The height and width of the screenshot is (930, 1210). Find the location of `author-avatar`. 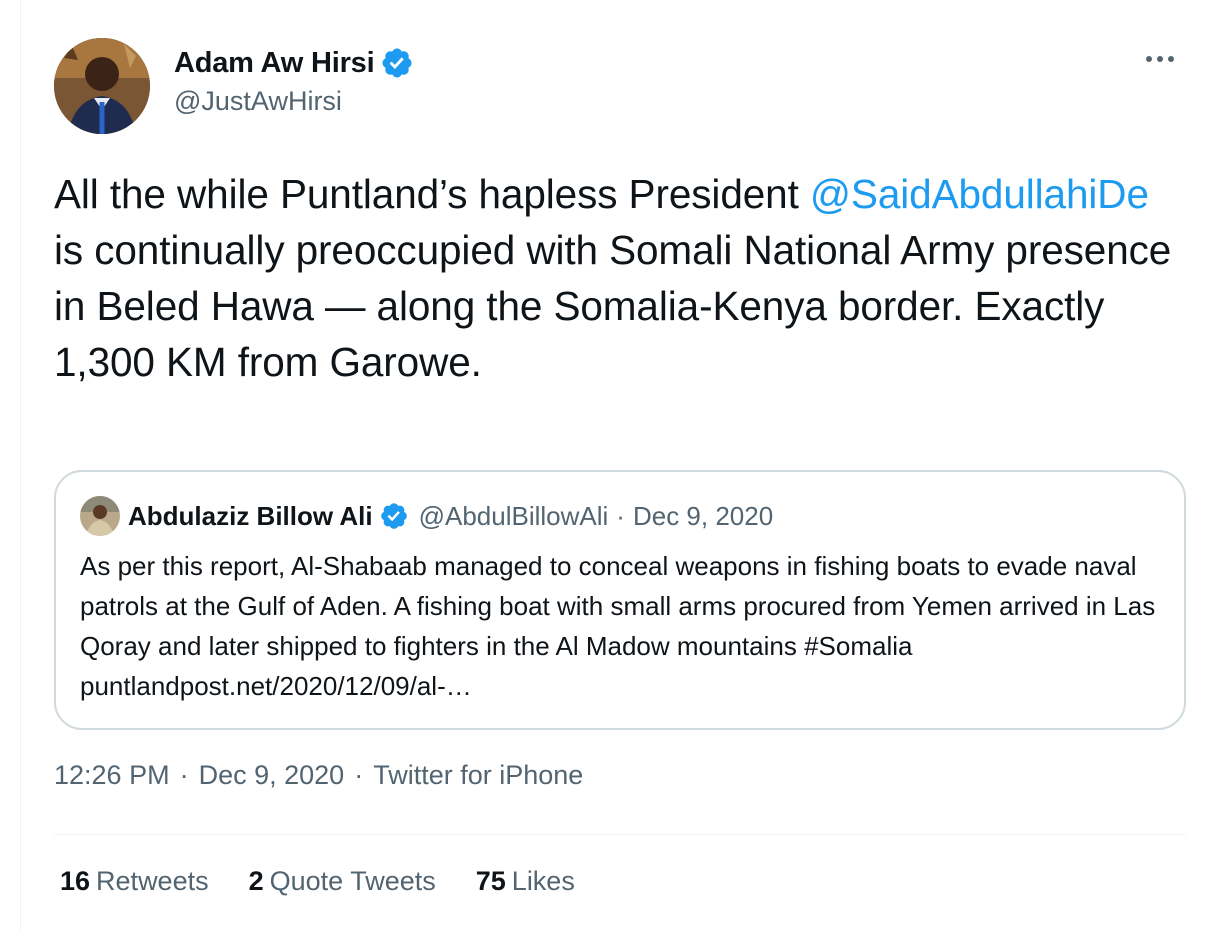

author-avatar is located at coordinates (102, 86).